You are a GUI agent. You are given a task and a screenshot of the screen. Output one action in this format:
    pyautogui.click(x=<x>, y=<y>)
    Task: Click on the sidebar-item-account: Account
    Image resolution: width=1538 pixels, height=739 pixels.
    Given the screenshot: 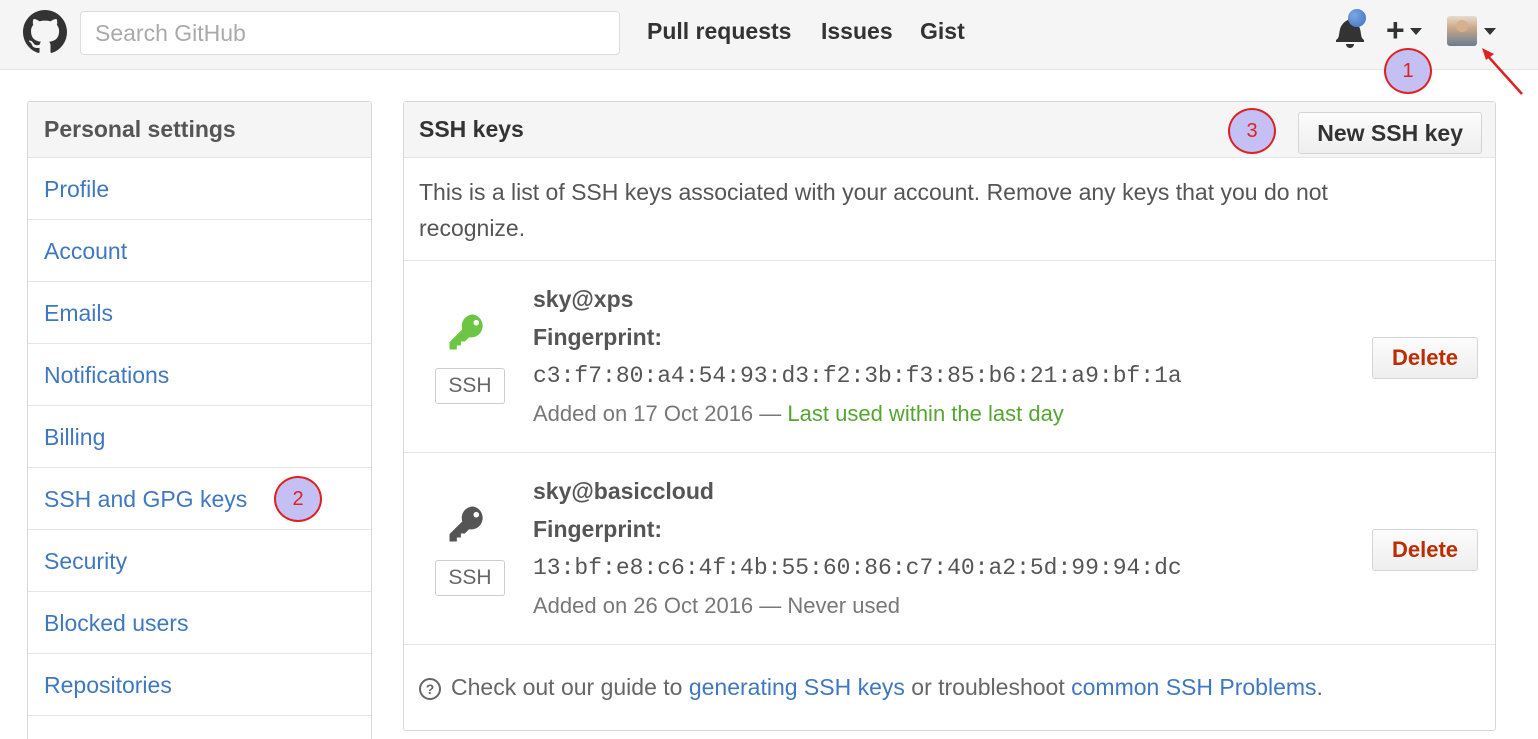 What is the action you would take?
    pyautogui.click(x=199, y=251)
    